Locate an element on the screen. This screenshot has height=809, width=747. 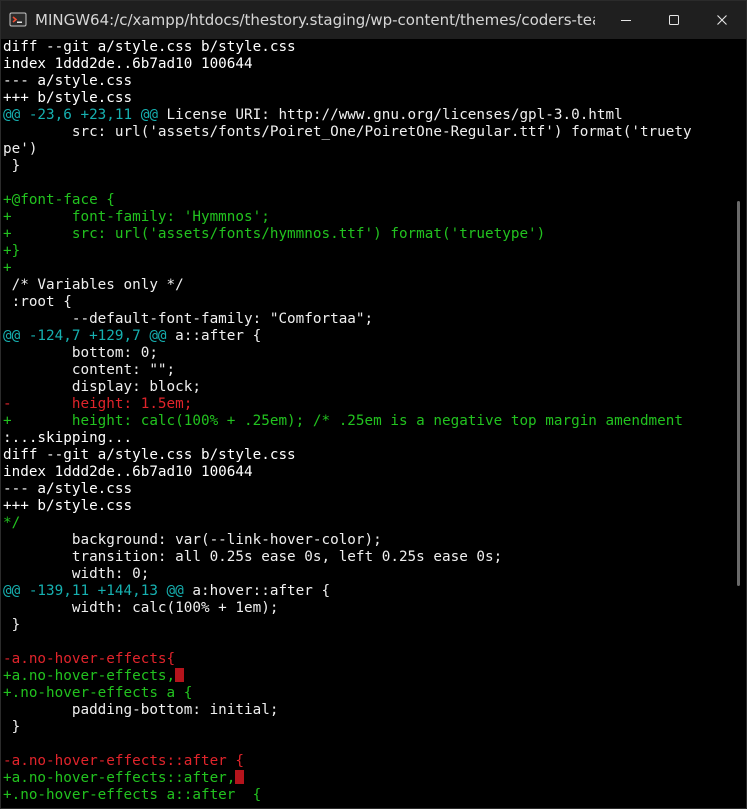
terminal-line-add: +} is located at coordinates (364, 251).